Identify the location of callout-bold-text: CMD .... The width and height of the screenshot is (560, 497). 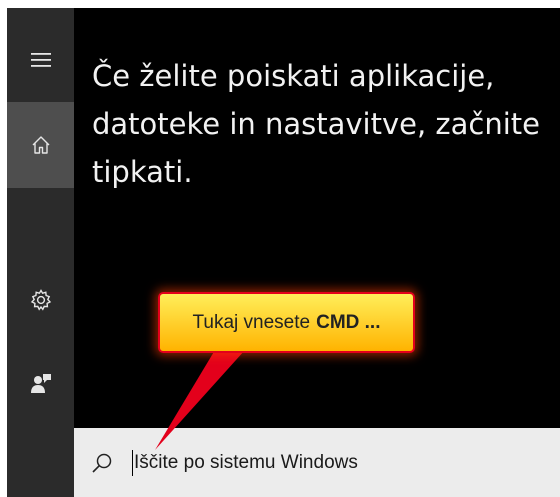
(348, 322).